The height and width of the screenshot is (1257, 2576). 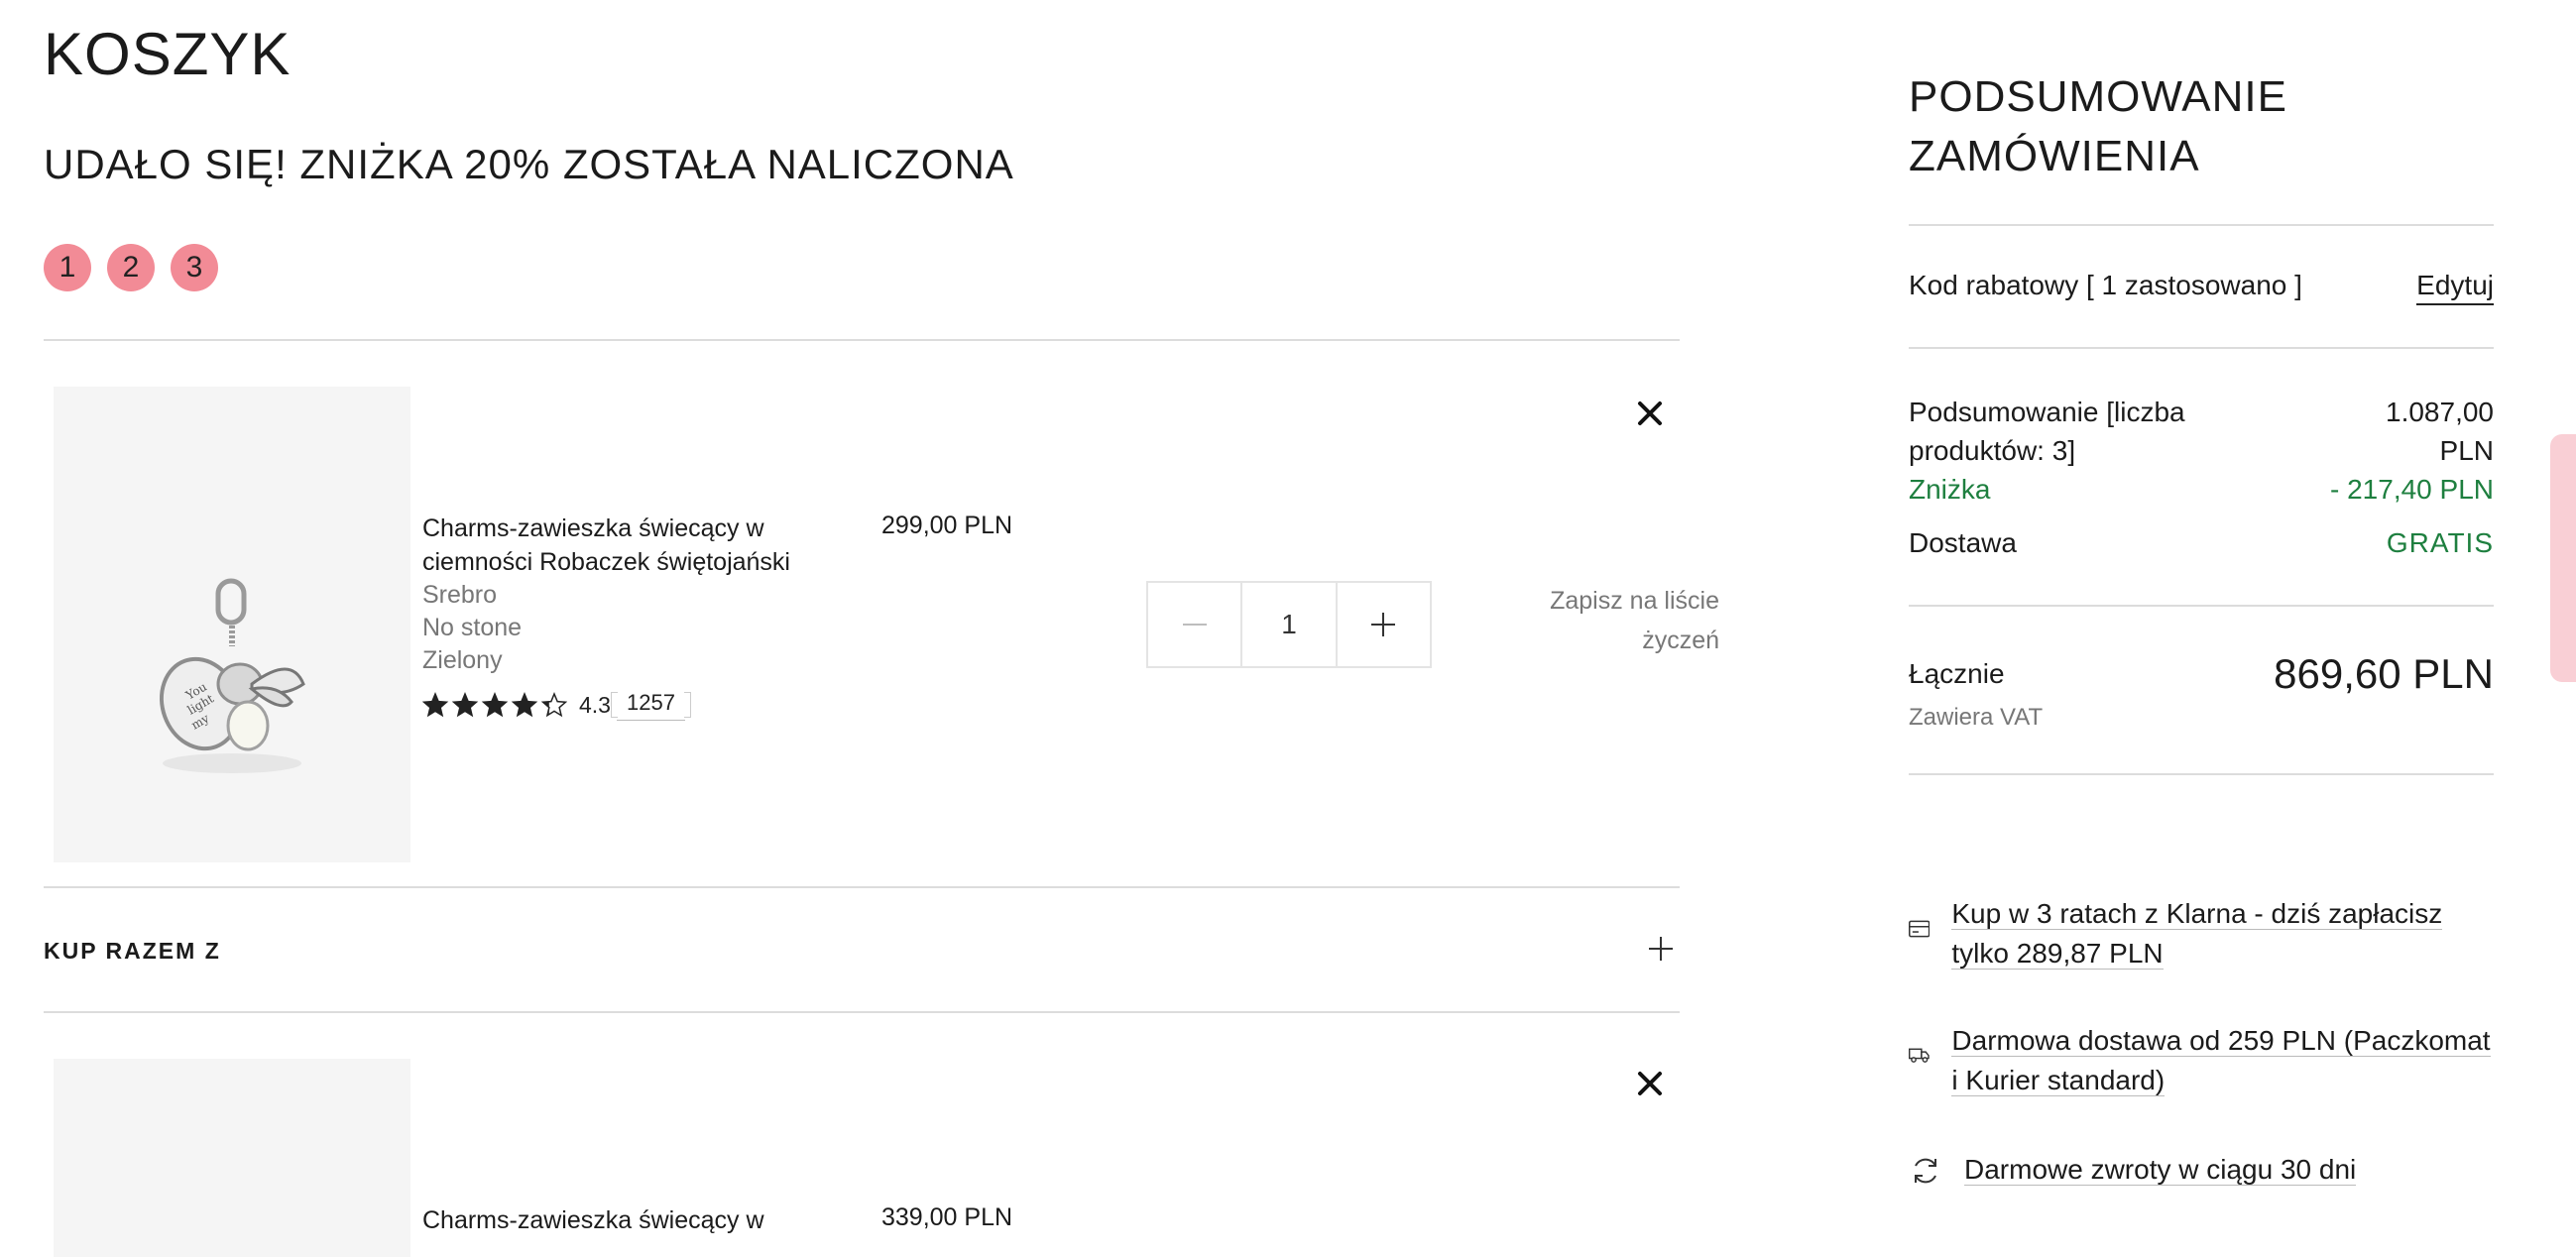 I want to click on shipping-label: Dostawa, so click(x=1963, y=543).